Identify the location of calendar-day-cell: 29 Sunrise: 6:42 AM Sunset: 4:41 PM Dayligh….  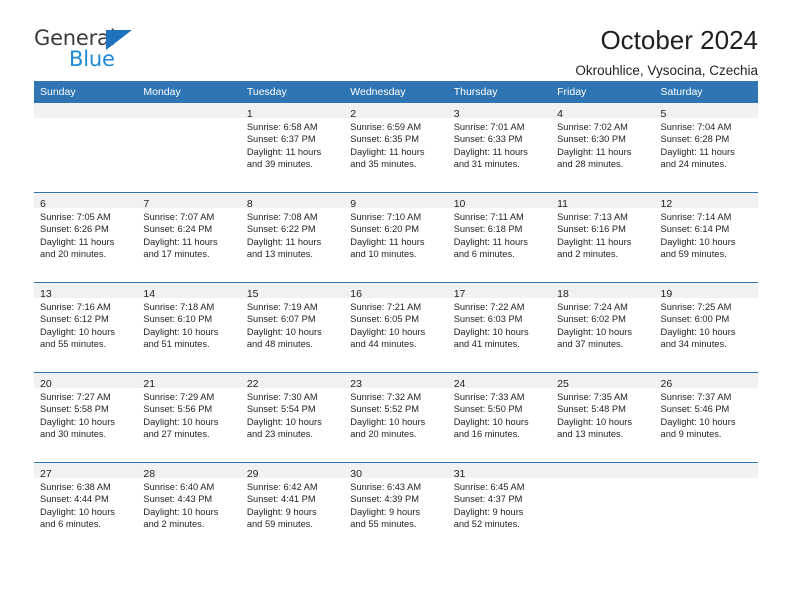
(292, 507).